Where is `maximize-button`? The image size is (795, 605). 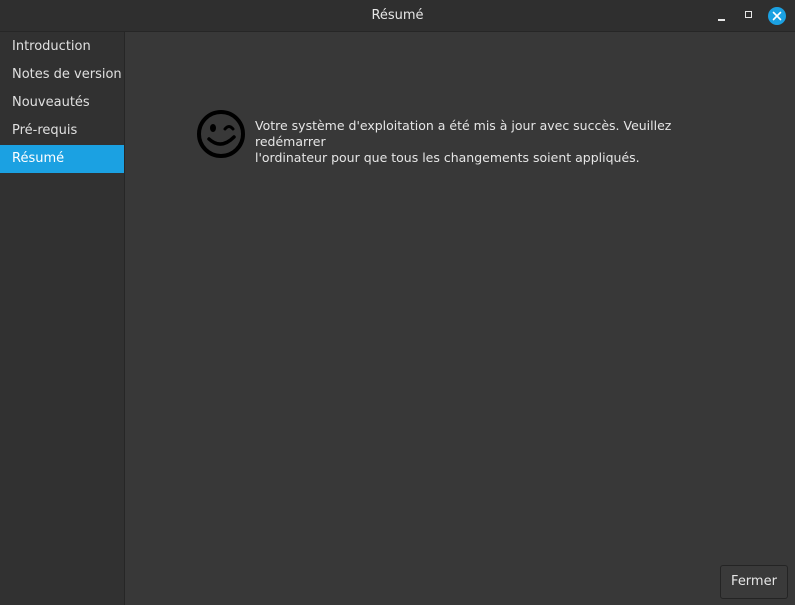 maximize-button is located at coordinates (750, 16).